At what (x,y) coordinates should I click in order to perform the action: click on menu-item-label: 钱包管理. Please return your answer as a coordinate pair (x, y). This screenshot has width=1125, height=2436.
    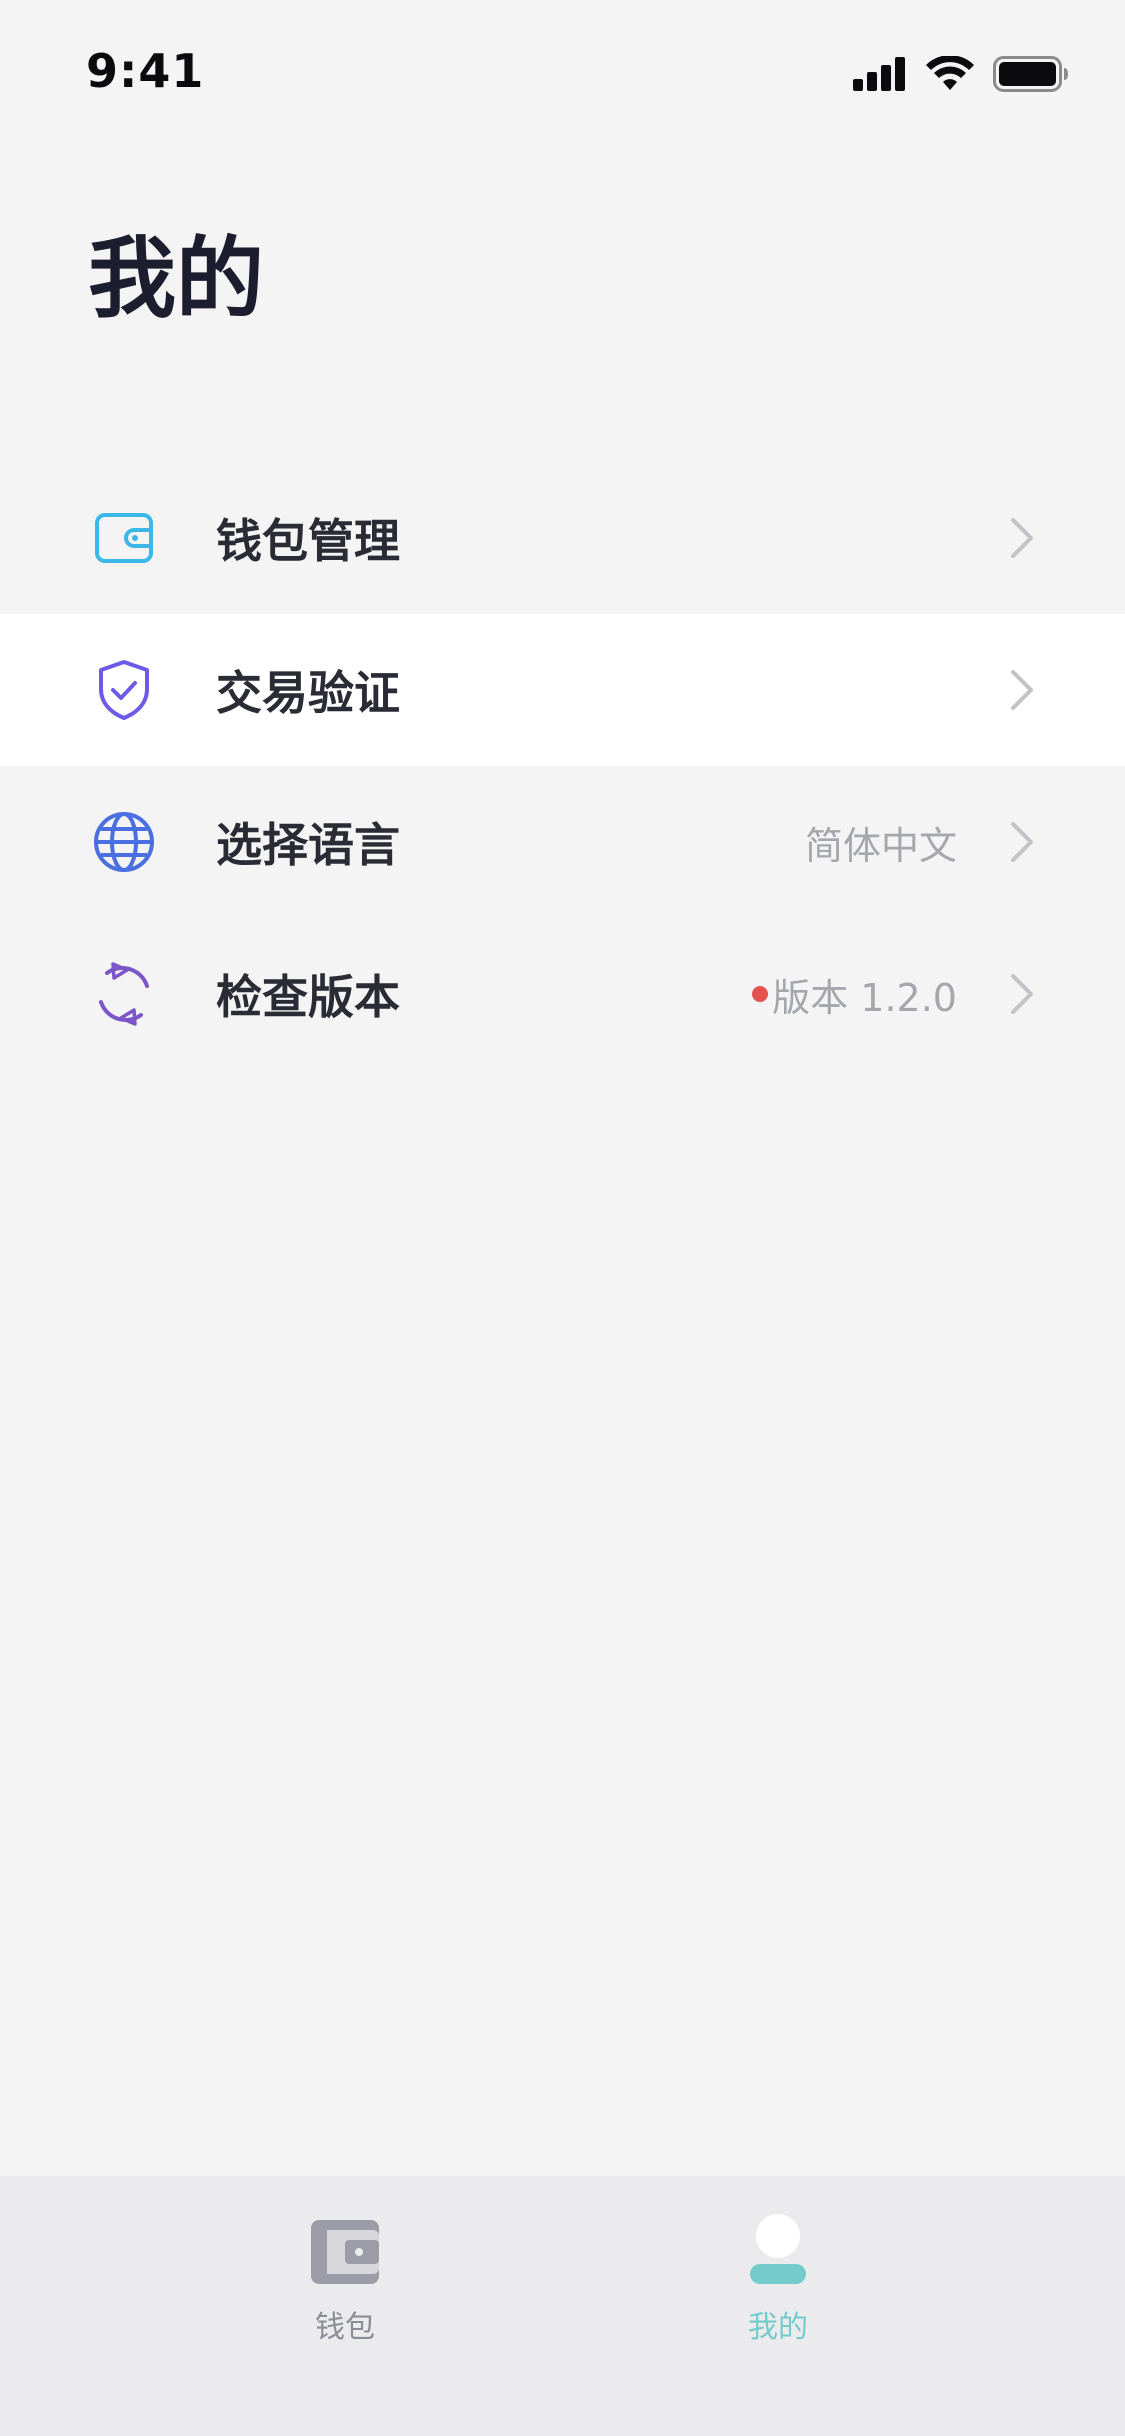
    Looking at the image, I should click on (308, 541).